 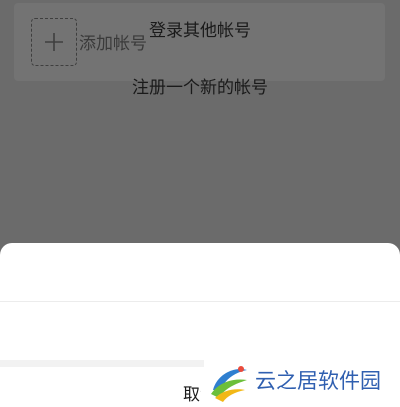 What do you see at coordinates (192, 395) in the screenshot?
I see `cancel-label: 取消` at bounding box center [192, 395].